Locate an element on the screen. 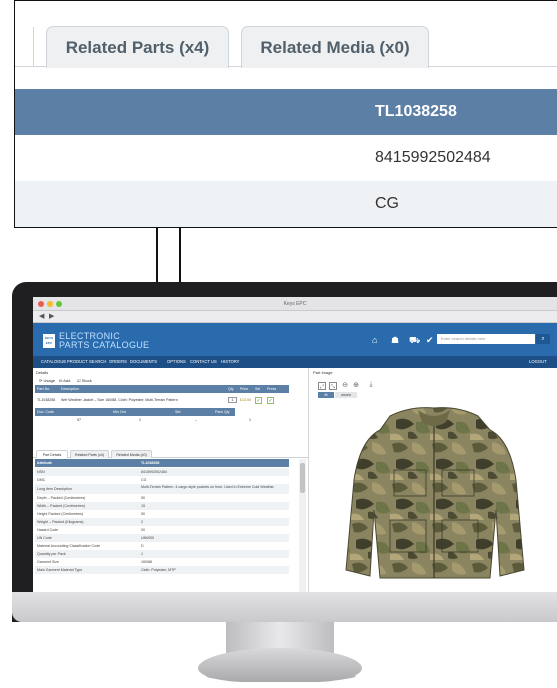  menu-product: PRODUCT is located at coordinates (77, 361).